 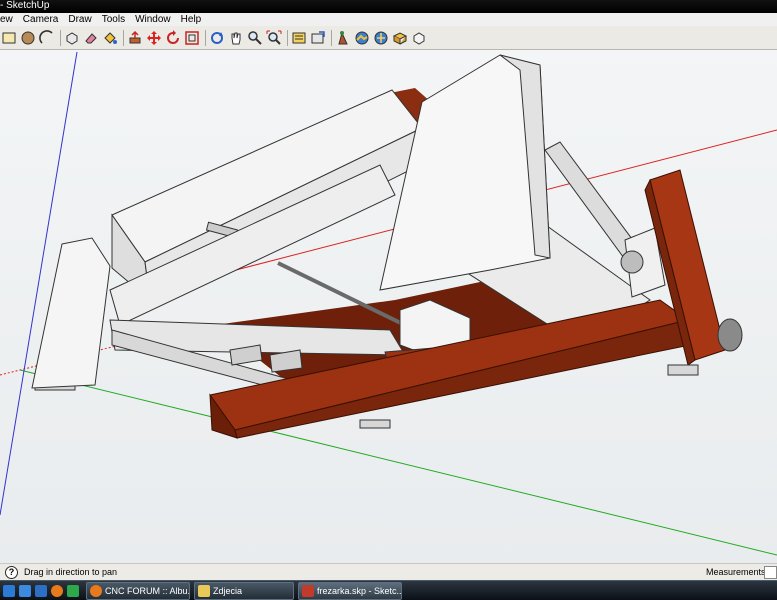 What do you see at coordinates (135, 38) in the screenshot?
I see `push-pull-icon` at bounding box center [135, 38].